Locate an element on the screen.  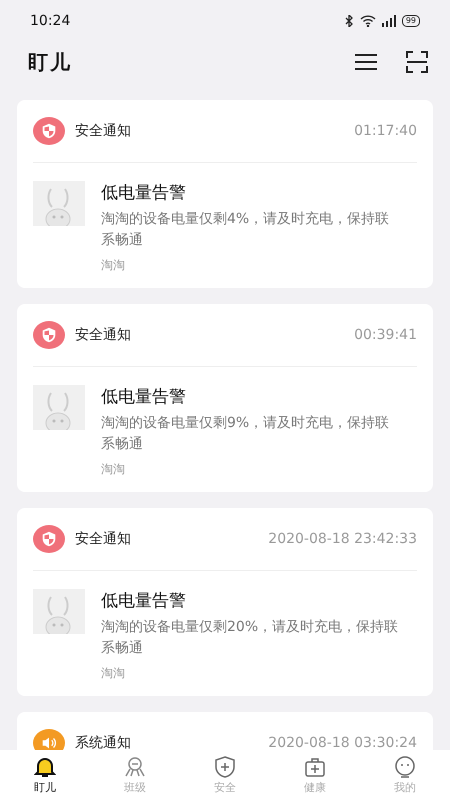
status-time: 10:24 is located at coordinates (50, 21).